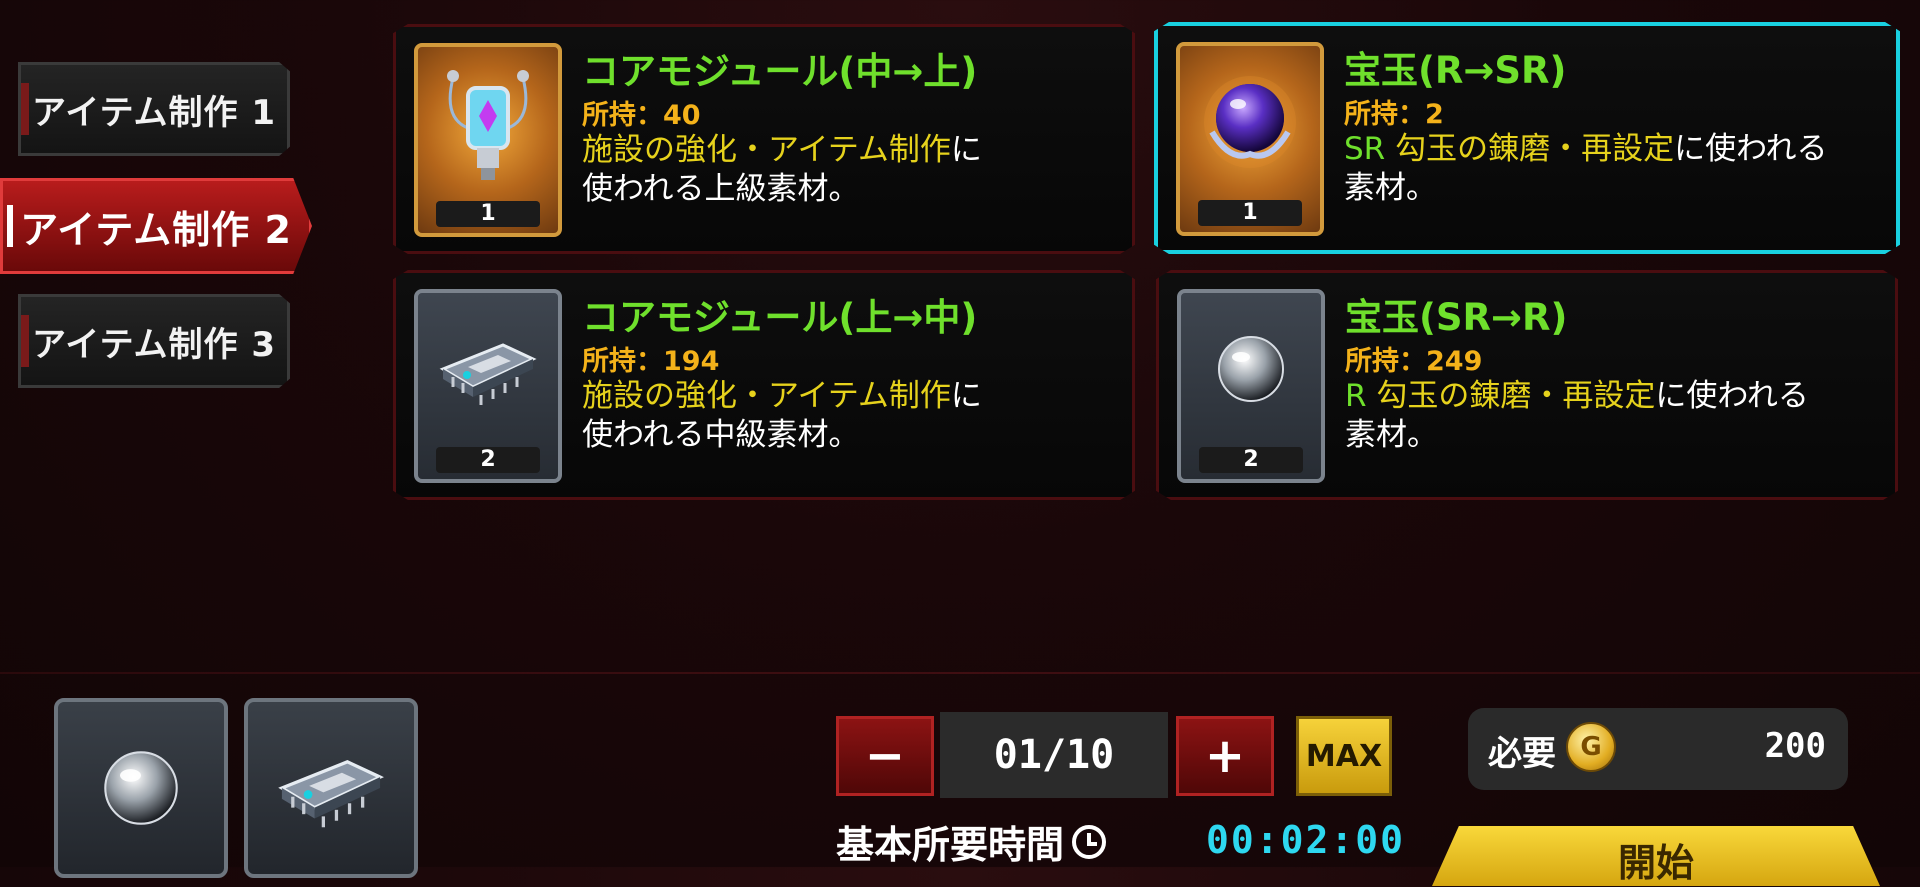  What do you see at coordinates (852, 416) in the screenshot?
I see `item-description: 施設の強化・アイテム制作に 使われる中級素材。` at bounding box center [852, 416].